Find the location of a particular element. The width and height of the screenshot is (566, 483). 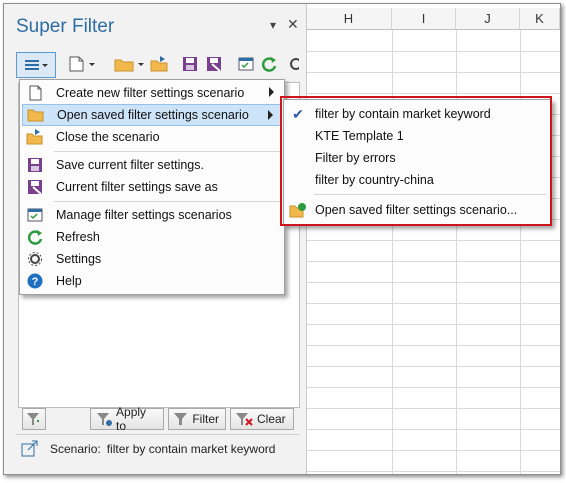

refresh-button is located at coordinates (269, 64).